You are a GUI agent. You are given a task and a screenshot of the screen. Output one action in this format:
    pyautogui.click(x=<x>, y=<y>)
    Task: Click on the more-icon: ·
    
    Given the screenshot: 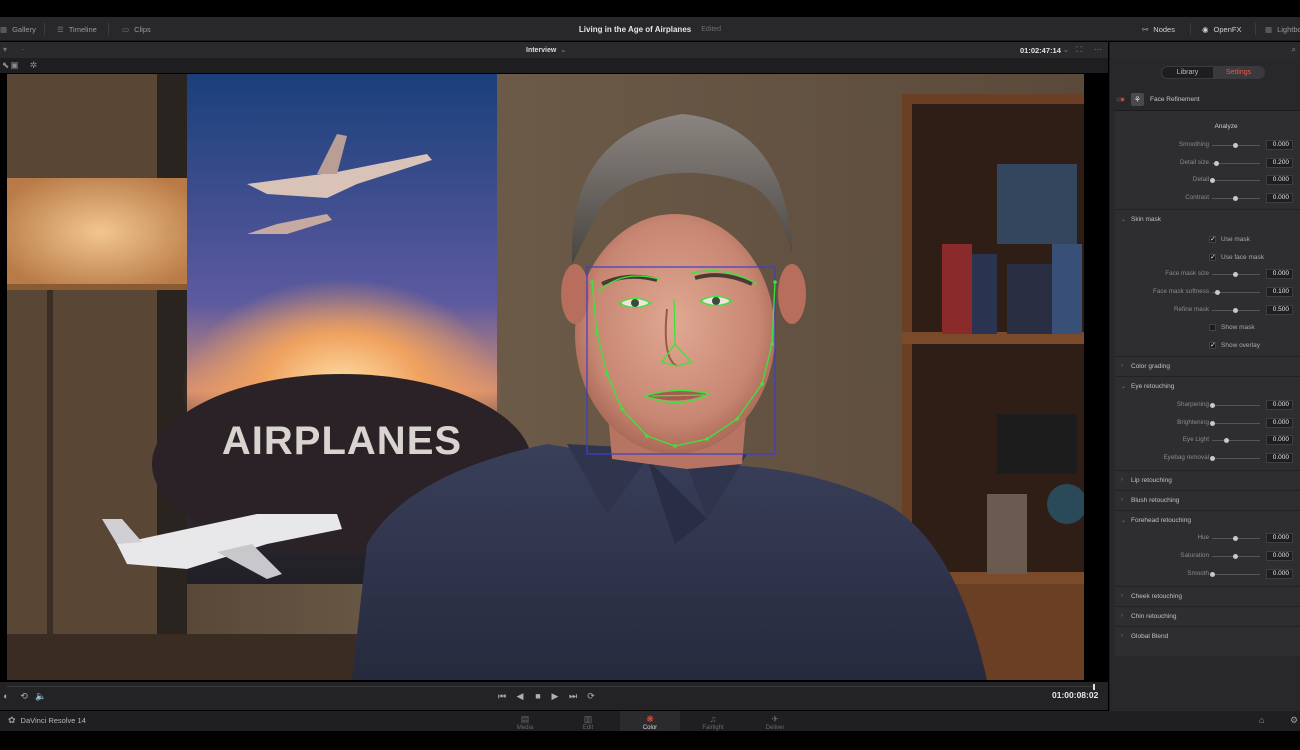 What is the action you would take?
    pyautogui.click(x=23, y=50)
    